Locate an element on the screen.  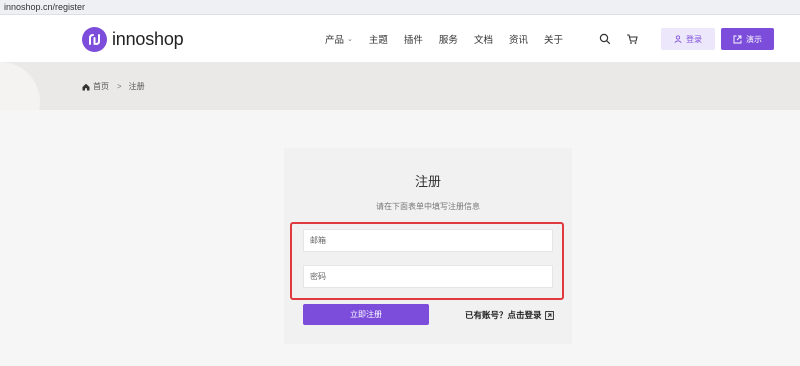
login-button-label: 登录 is located at coordinates (694, 39).